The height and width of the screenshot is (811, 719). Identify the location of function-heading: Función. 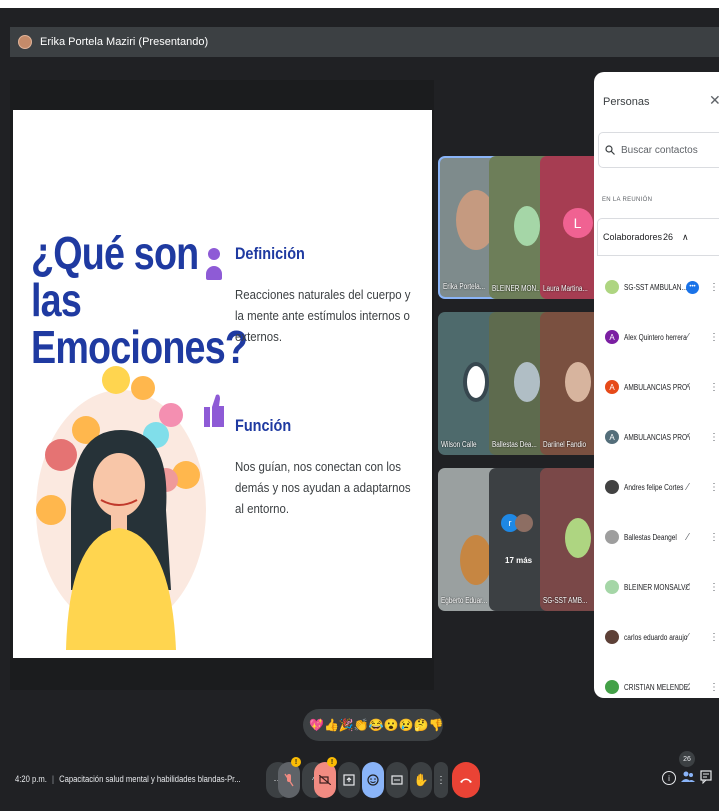
(263, 425).